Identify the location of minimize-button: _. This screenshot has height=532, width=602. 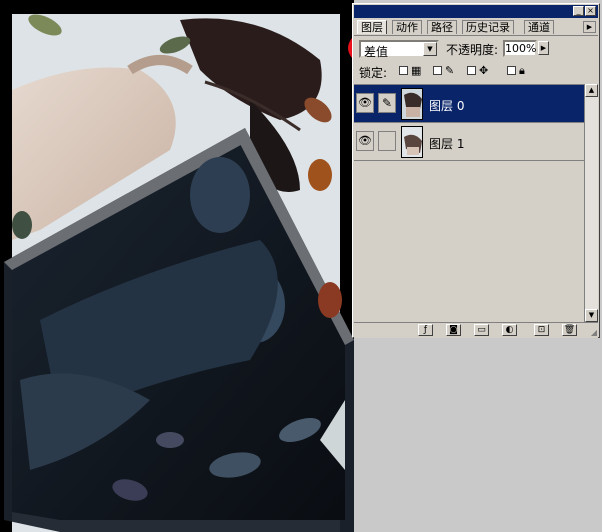
(578, 11).